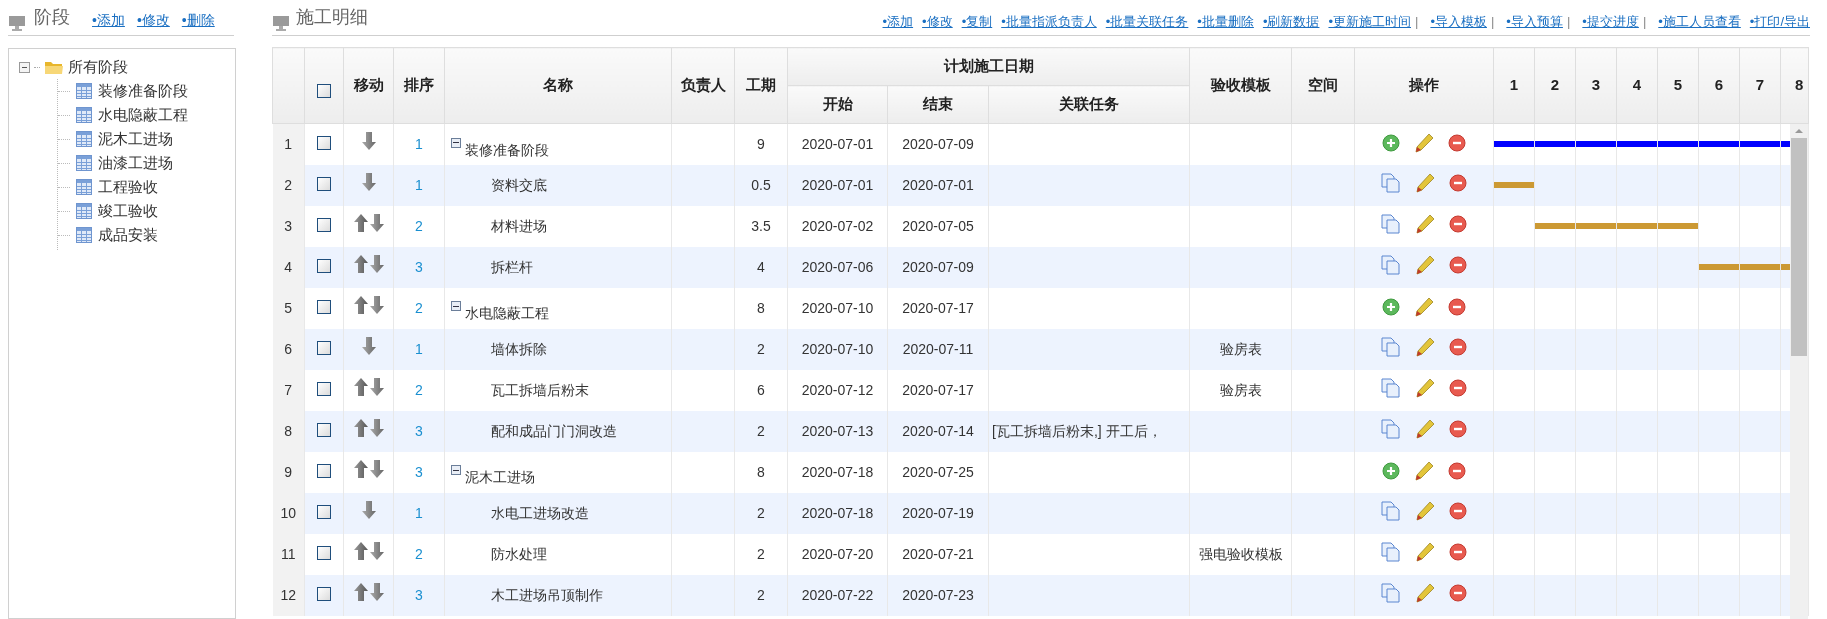  Describe the element at coordinates (128, 211) in the screenshot. I see `tree-item: 竣工验收` at that location.